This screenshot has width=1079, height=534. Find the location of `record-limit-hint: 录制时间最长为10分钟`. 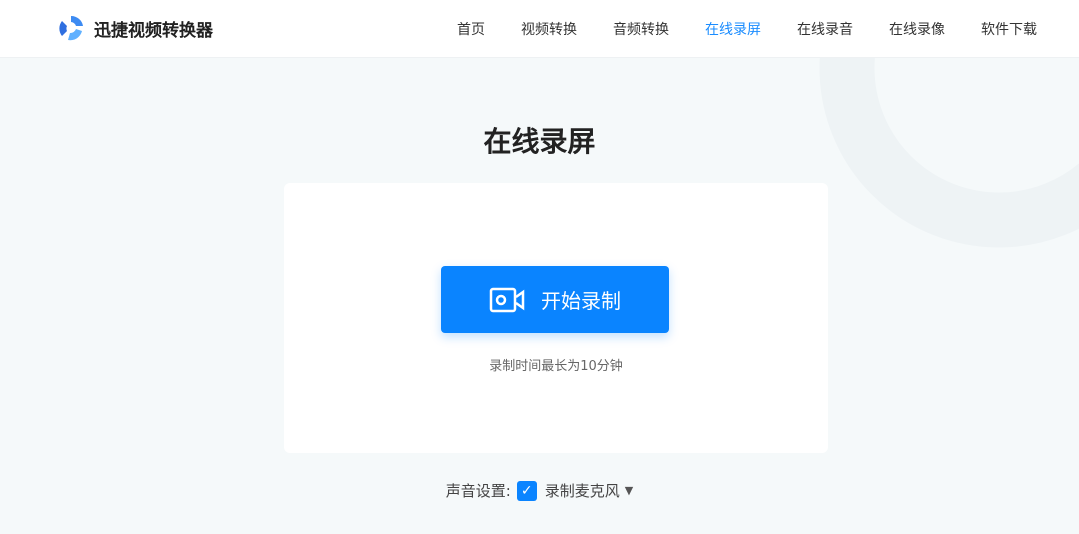

record-limit-hint: 录制时间最长为10分钟 is located at coordinates (556, 366).